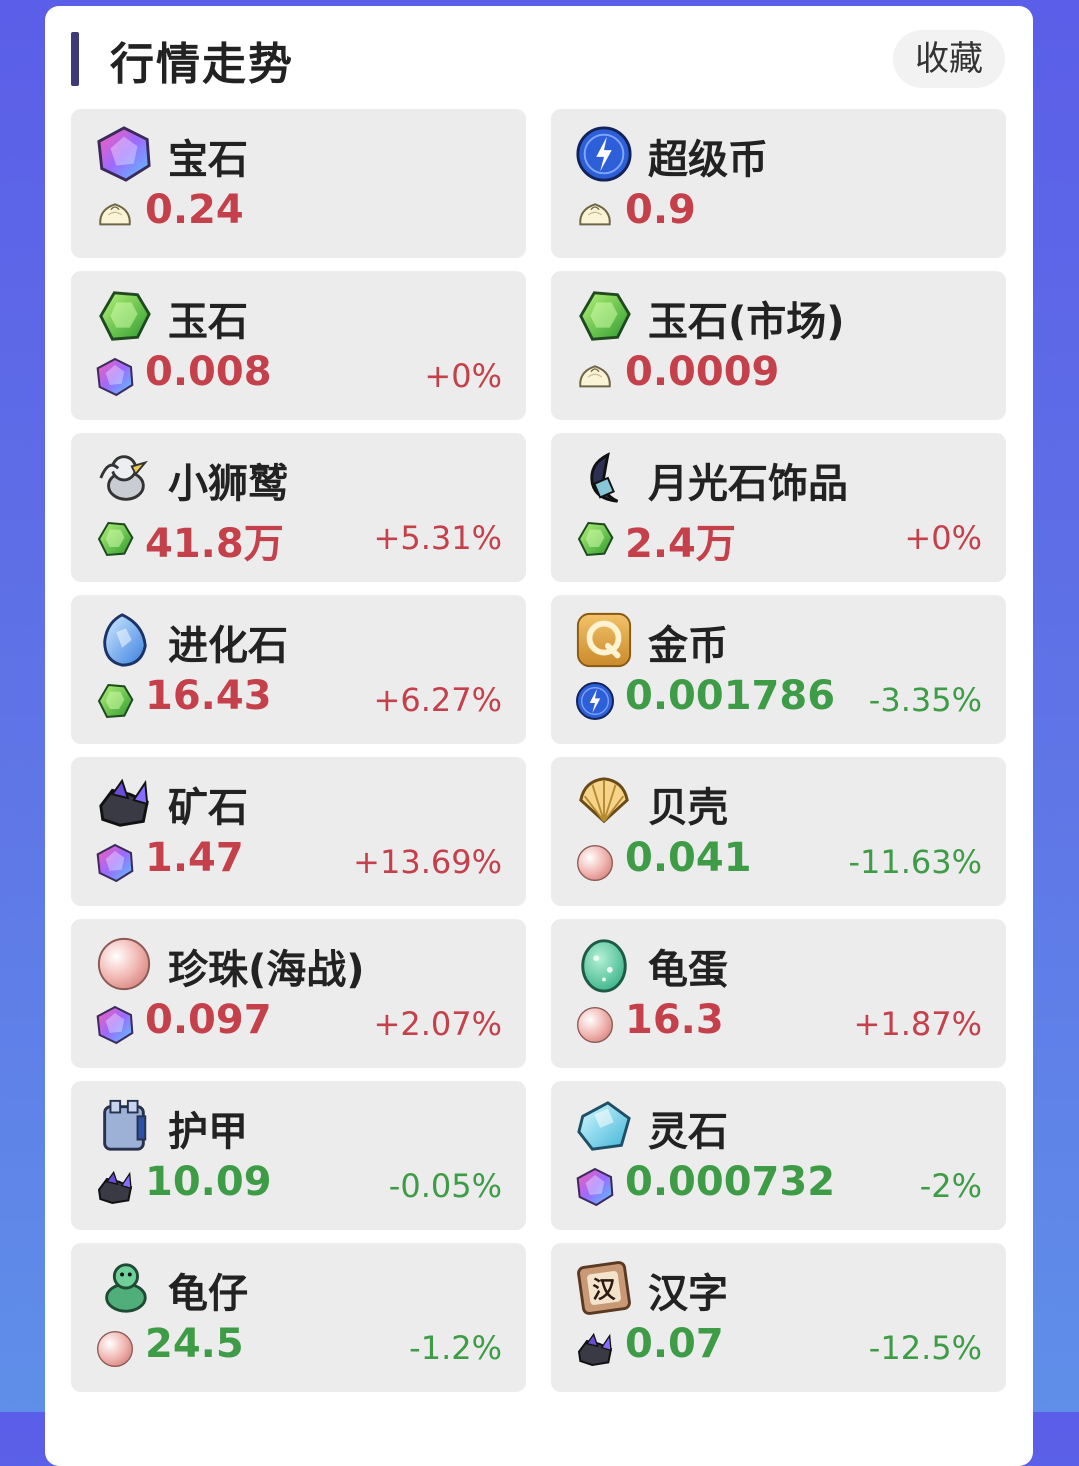  What do you see at coordinates (437, 1024) in the screenshot?
I see `item-change: +2.07%` at bounding box center [437, 1024].